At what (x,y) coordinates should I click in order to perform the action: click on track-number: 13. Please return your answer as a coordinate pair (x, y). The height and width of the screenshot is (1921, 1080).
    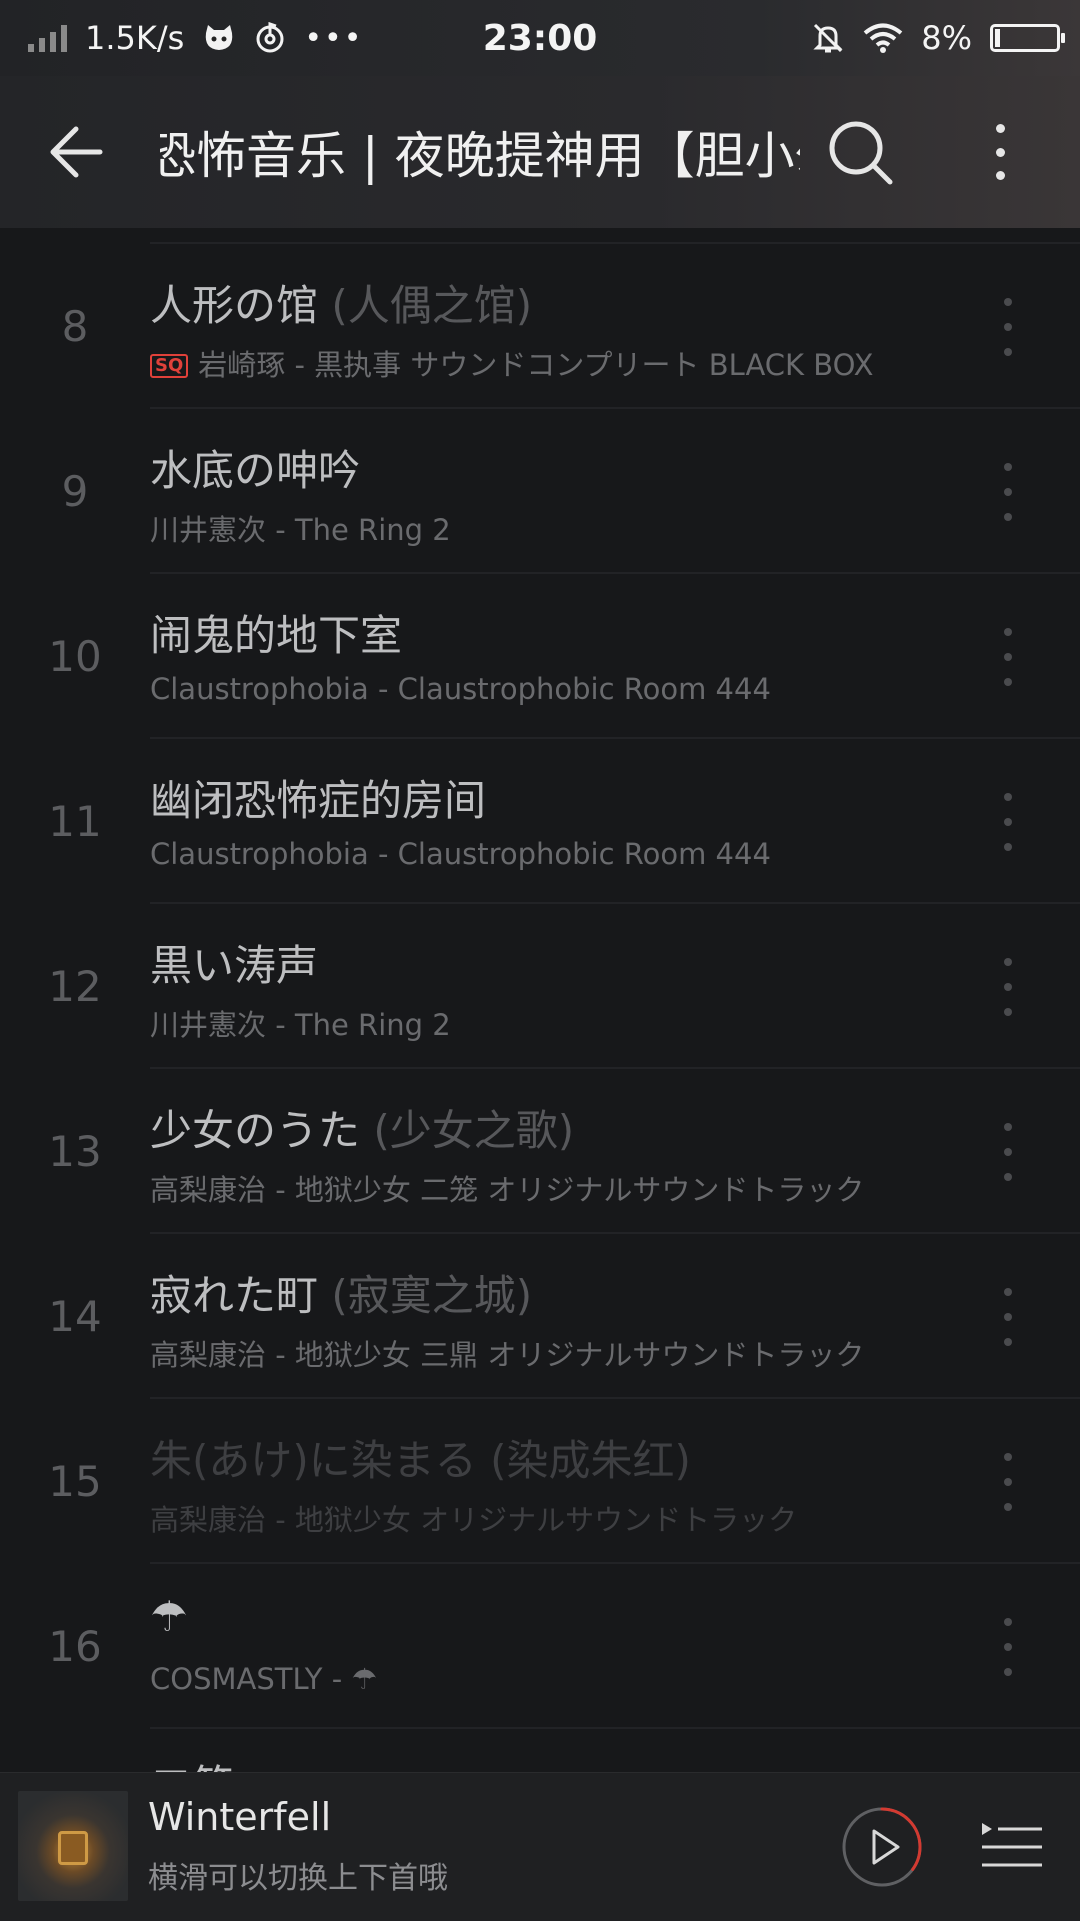
    Looking at the image, I should click on (75, 1151).